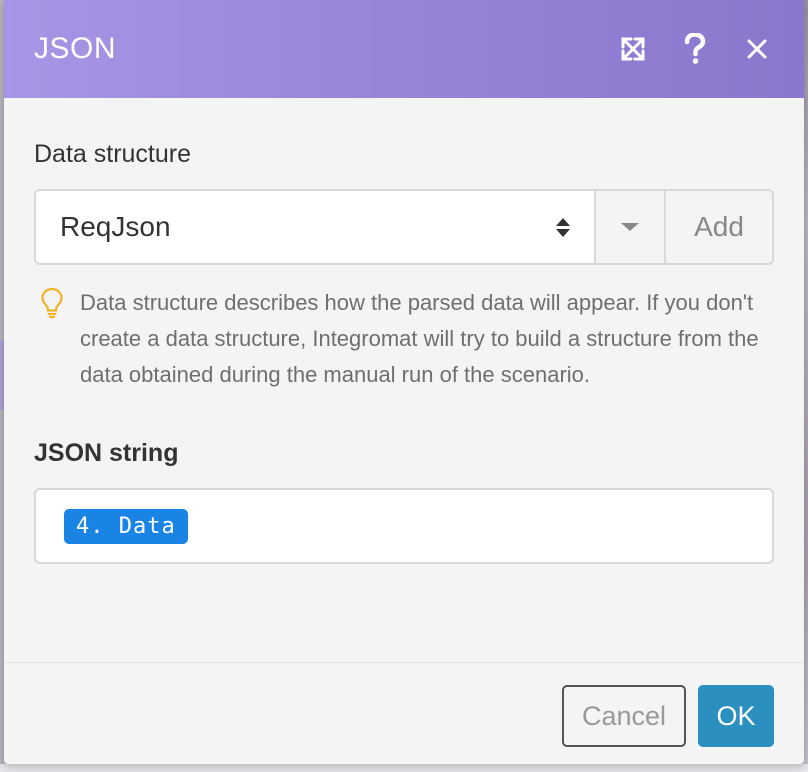 This screenshot has width=808, height=772. What do you see at coordinates (563, 227) in the screenshot?
I see `sort-arrows-icon` at bounding box center [563, 227].